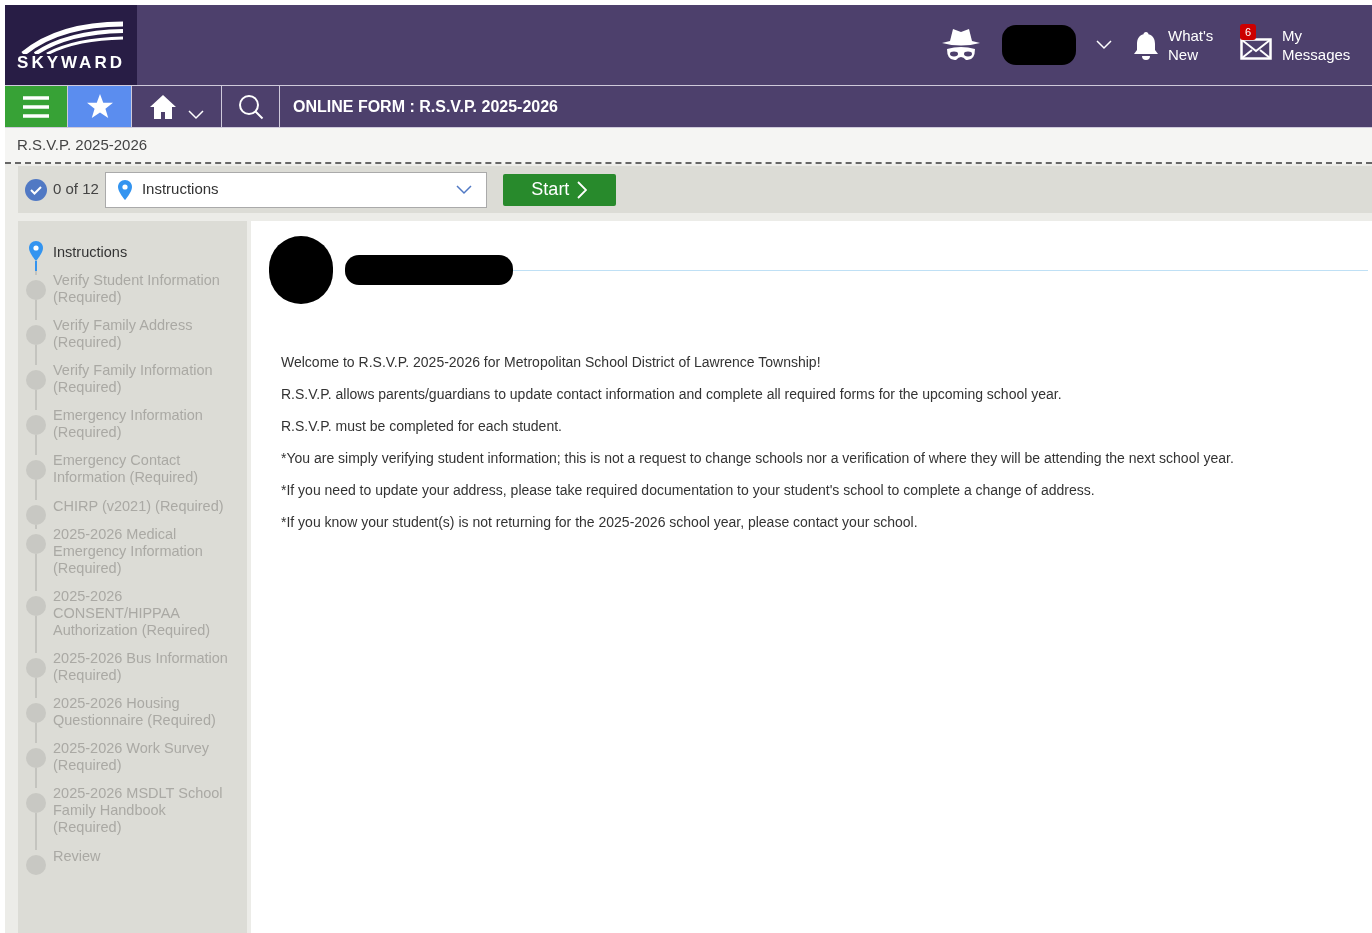 The width and height of the screenshot is (1372, 933). I want to click on favorites-button, so click(100, 106).